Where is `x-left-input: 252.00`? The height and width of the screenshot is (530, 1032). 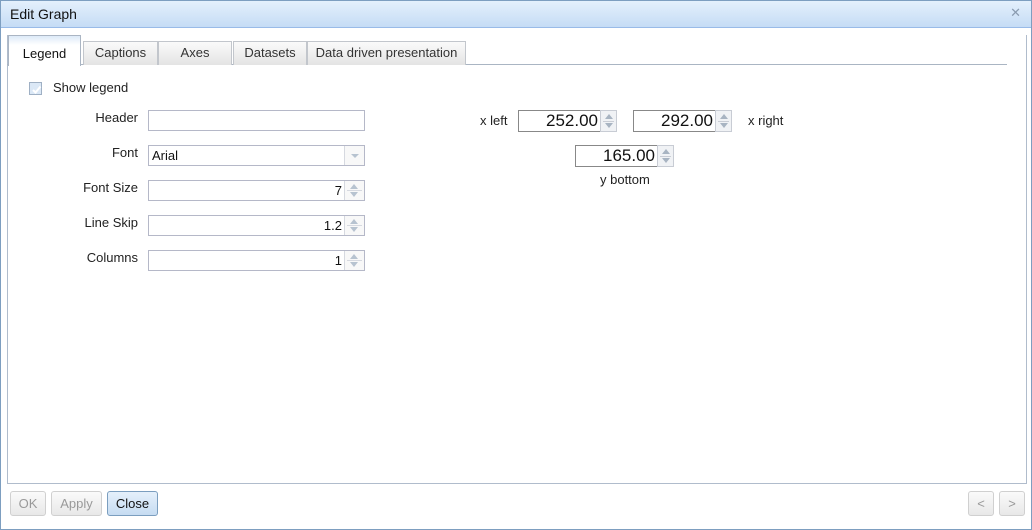 x-left-input: 252.00 is located at coordinates (559, 121).